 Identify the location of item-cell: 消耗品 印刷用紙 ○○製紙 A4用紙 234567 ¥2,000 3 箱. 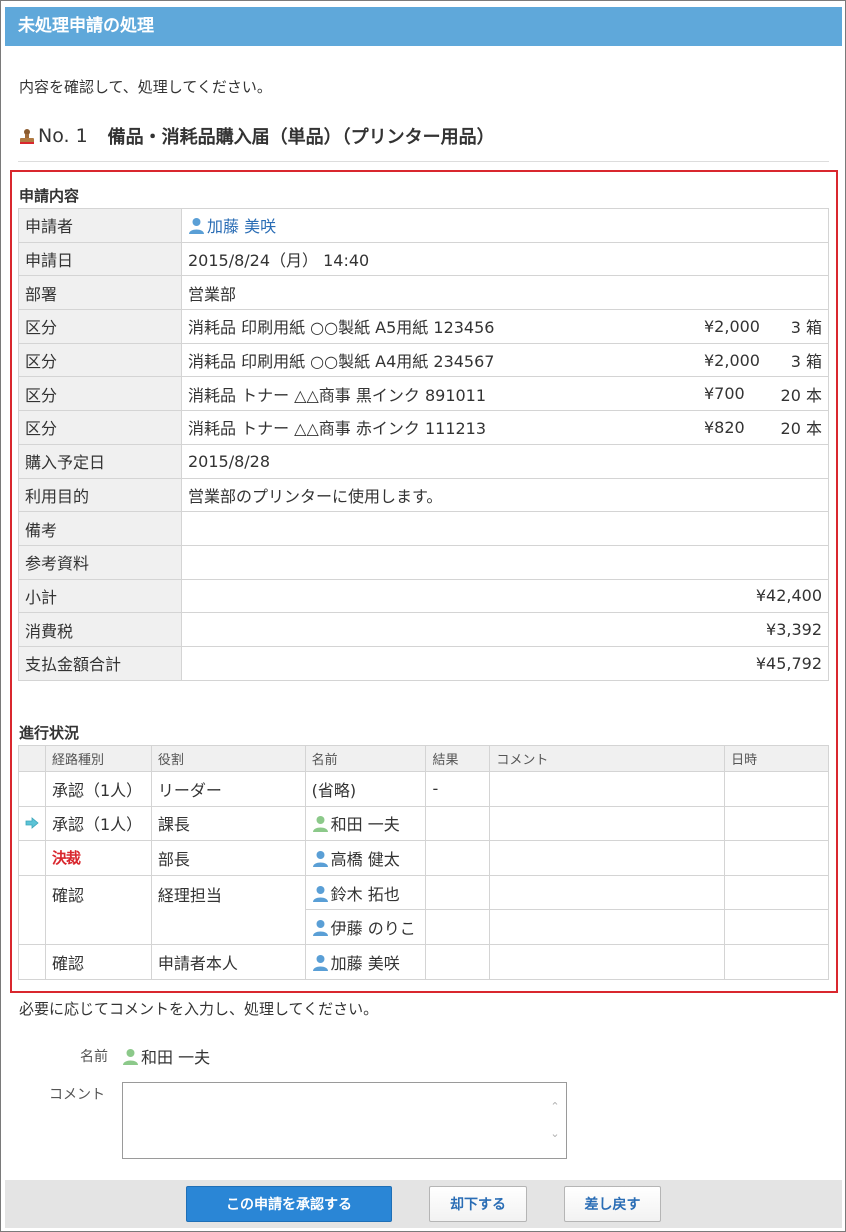
(505, 360).